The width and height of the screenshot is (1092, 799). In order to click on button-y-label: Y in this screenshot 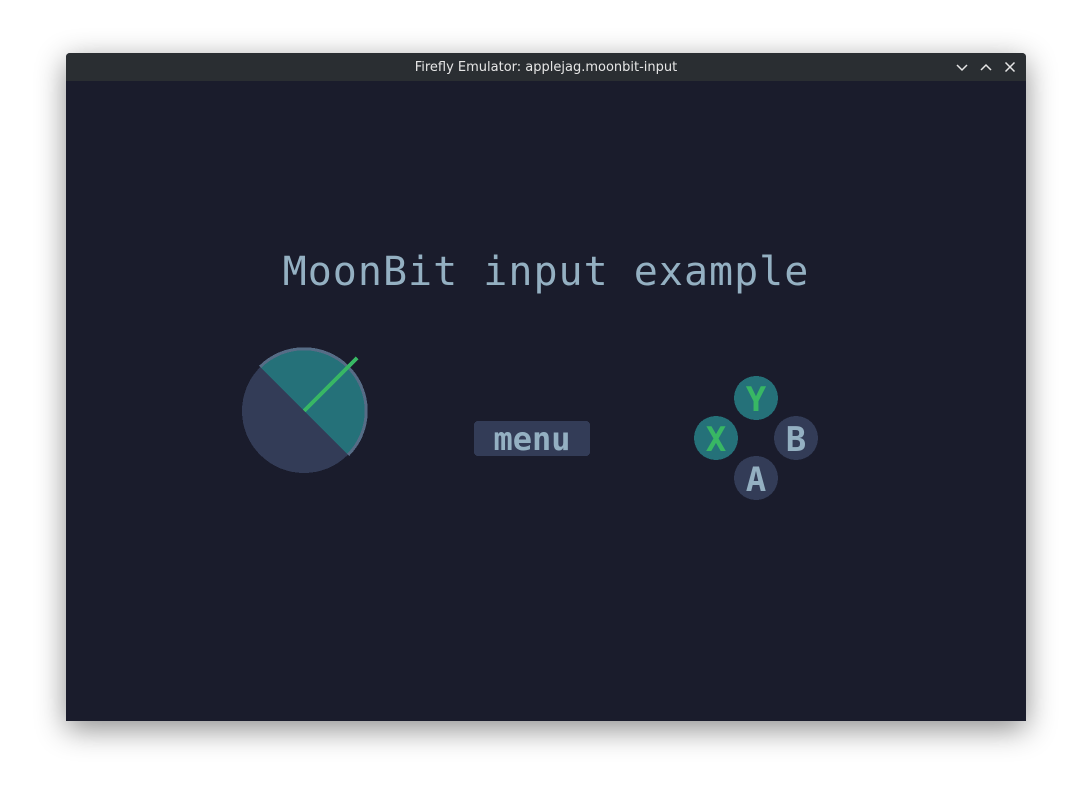, I will do `click(756, 400)`.